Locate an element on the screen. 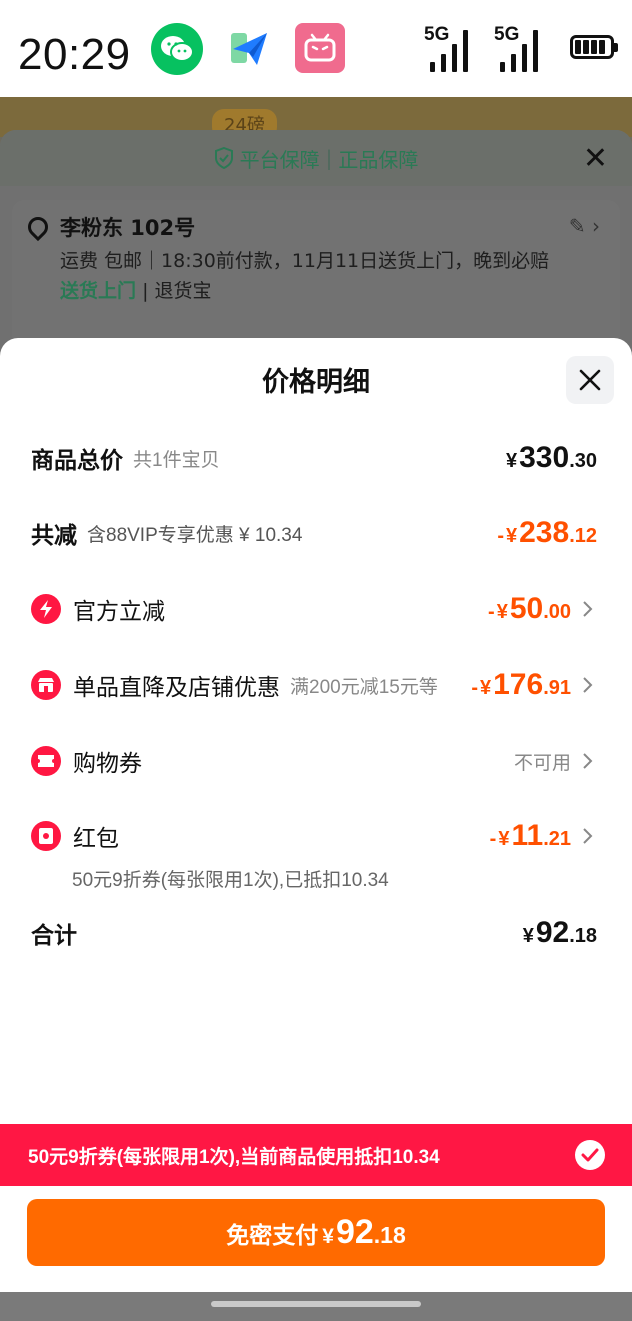 This screenshot has height=1321, width=632. authentic-guarantee: 正品保障 is located at coordinates (378, 159).